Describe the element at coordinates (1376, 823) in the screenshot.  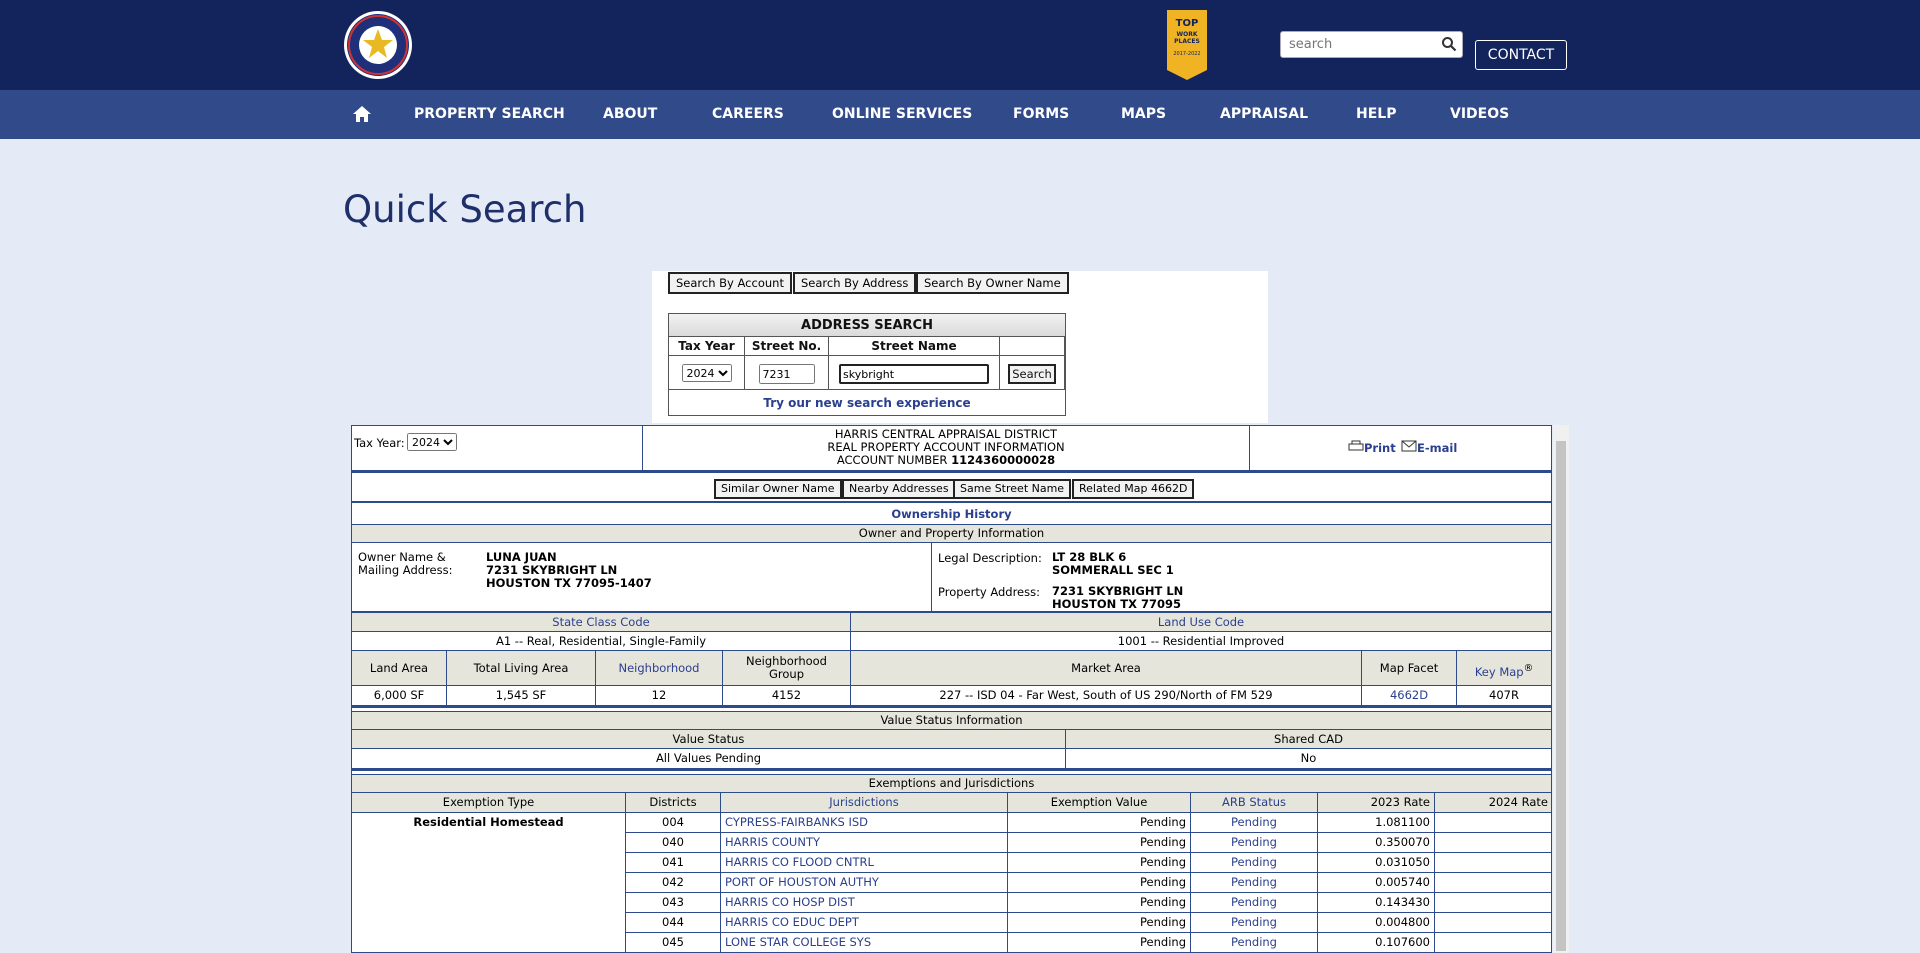
I see `rate-2023-cell: 1.081100` at that location.